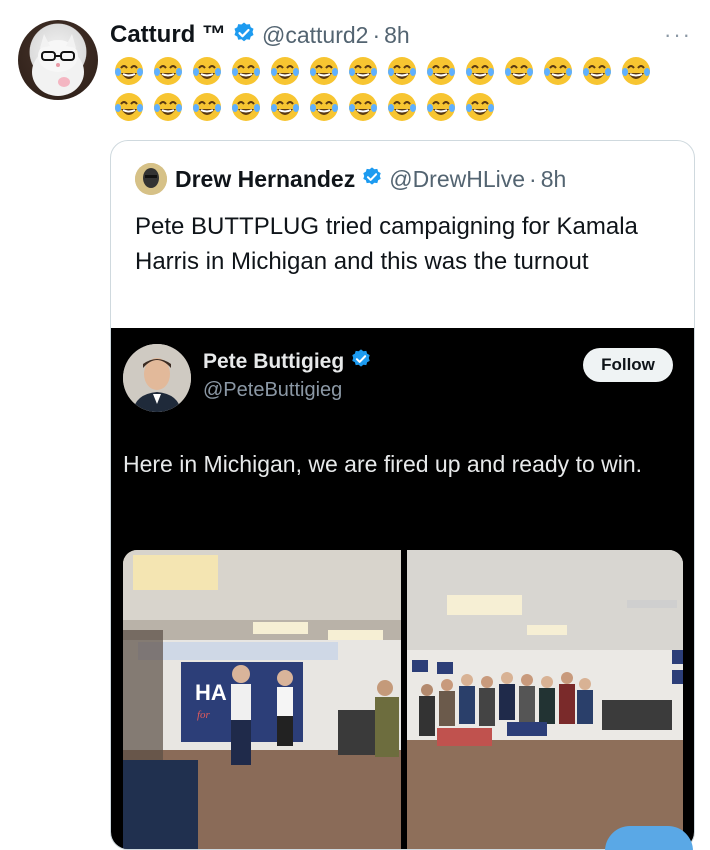  Describe the element at coordinates (58, 65) in the screenshot. I see `cat-avatar-image` at that location.